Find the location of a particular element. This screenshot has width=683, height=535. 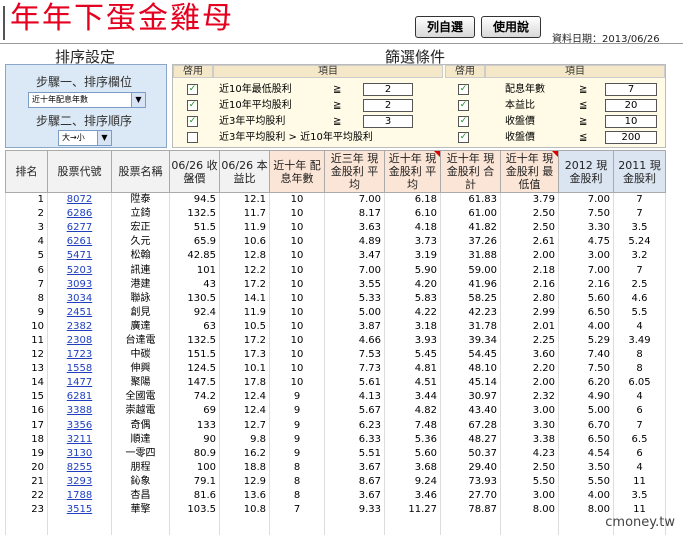

table-cell: 3130 is located at coordinates (79, 453).